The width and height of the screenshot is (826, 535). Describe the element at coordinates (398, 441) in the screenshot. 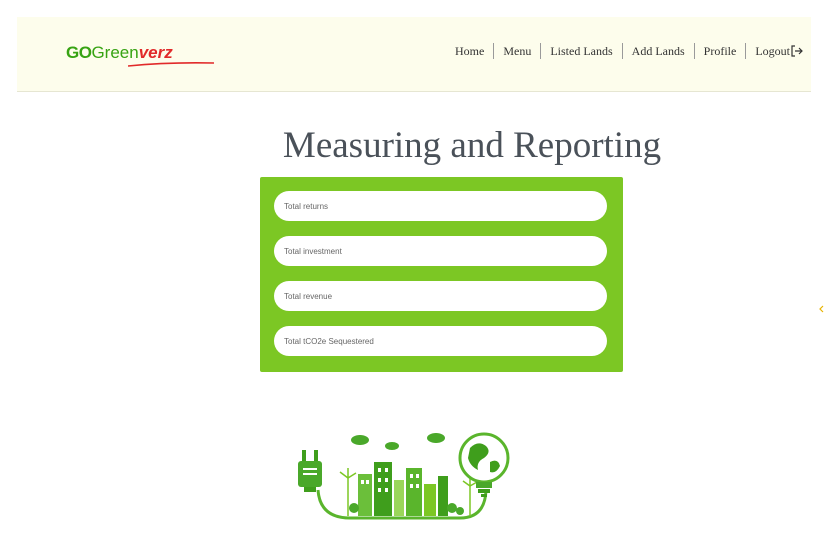

I see `clouds-icon` at that location.